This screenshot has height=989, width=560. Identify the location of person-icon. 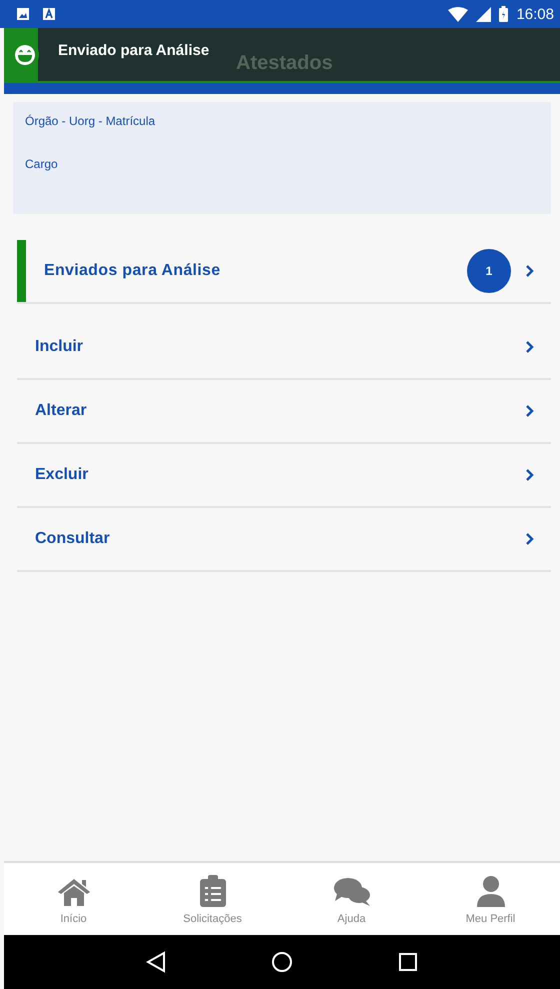
(491, 891).